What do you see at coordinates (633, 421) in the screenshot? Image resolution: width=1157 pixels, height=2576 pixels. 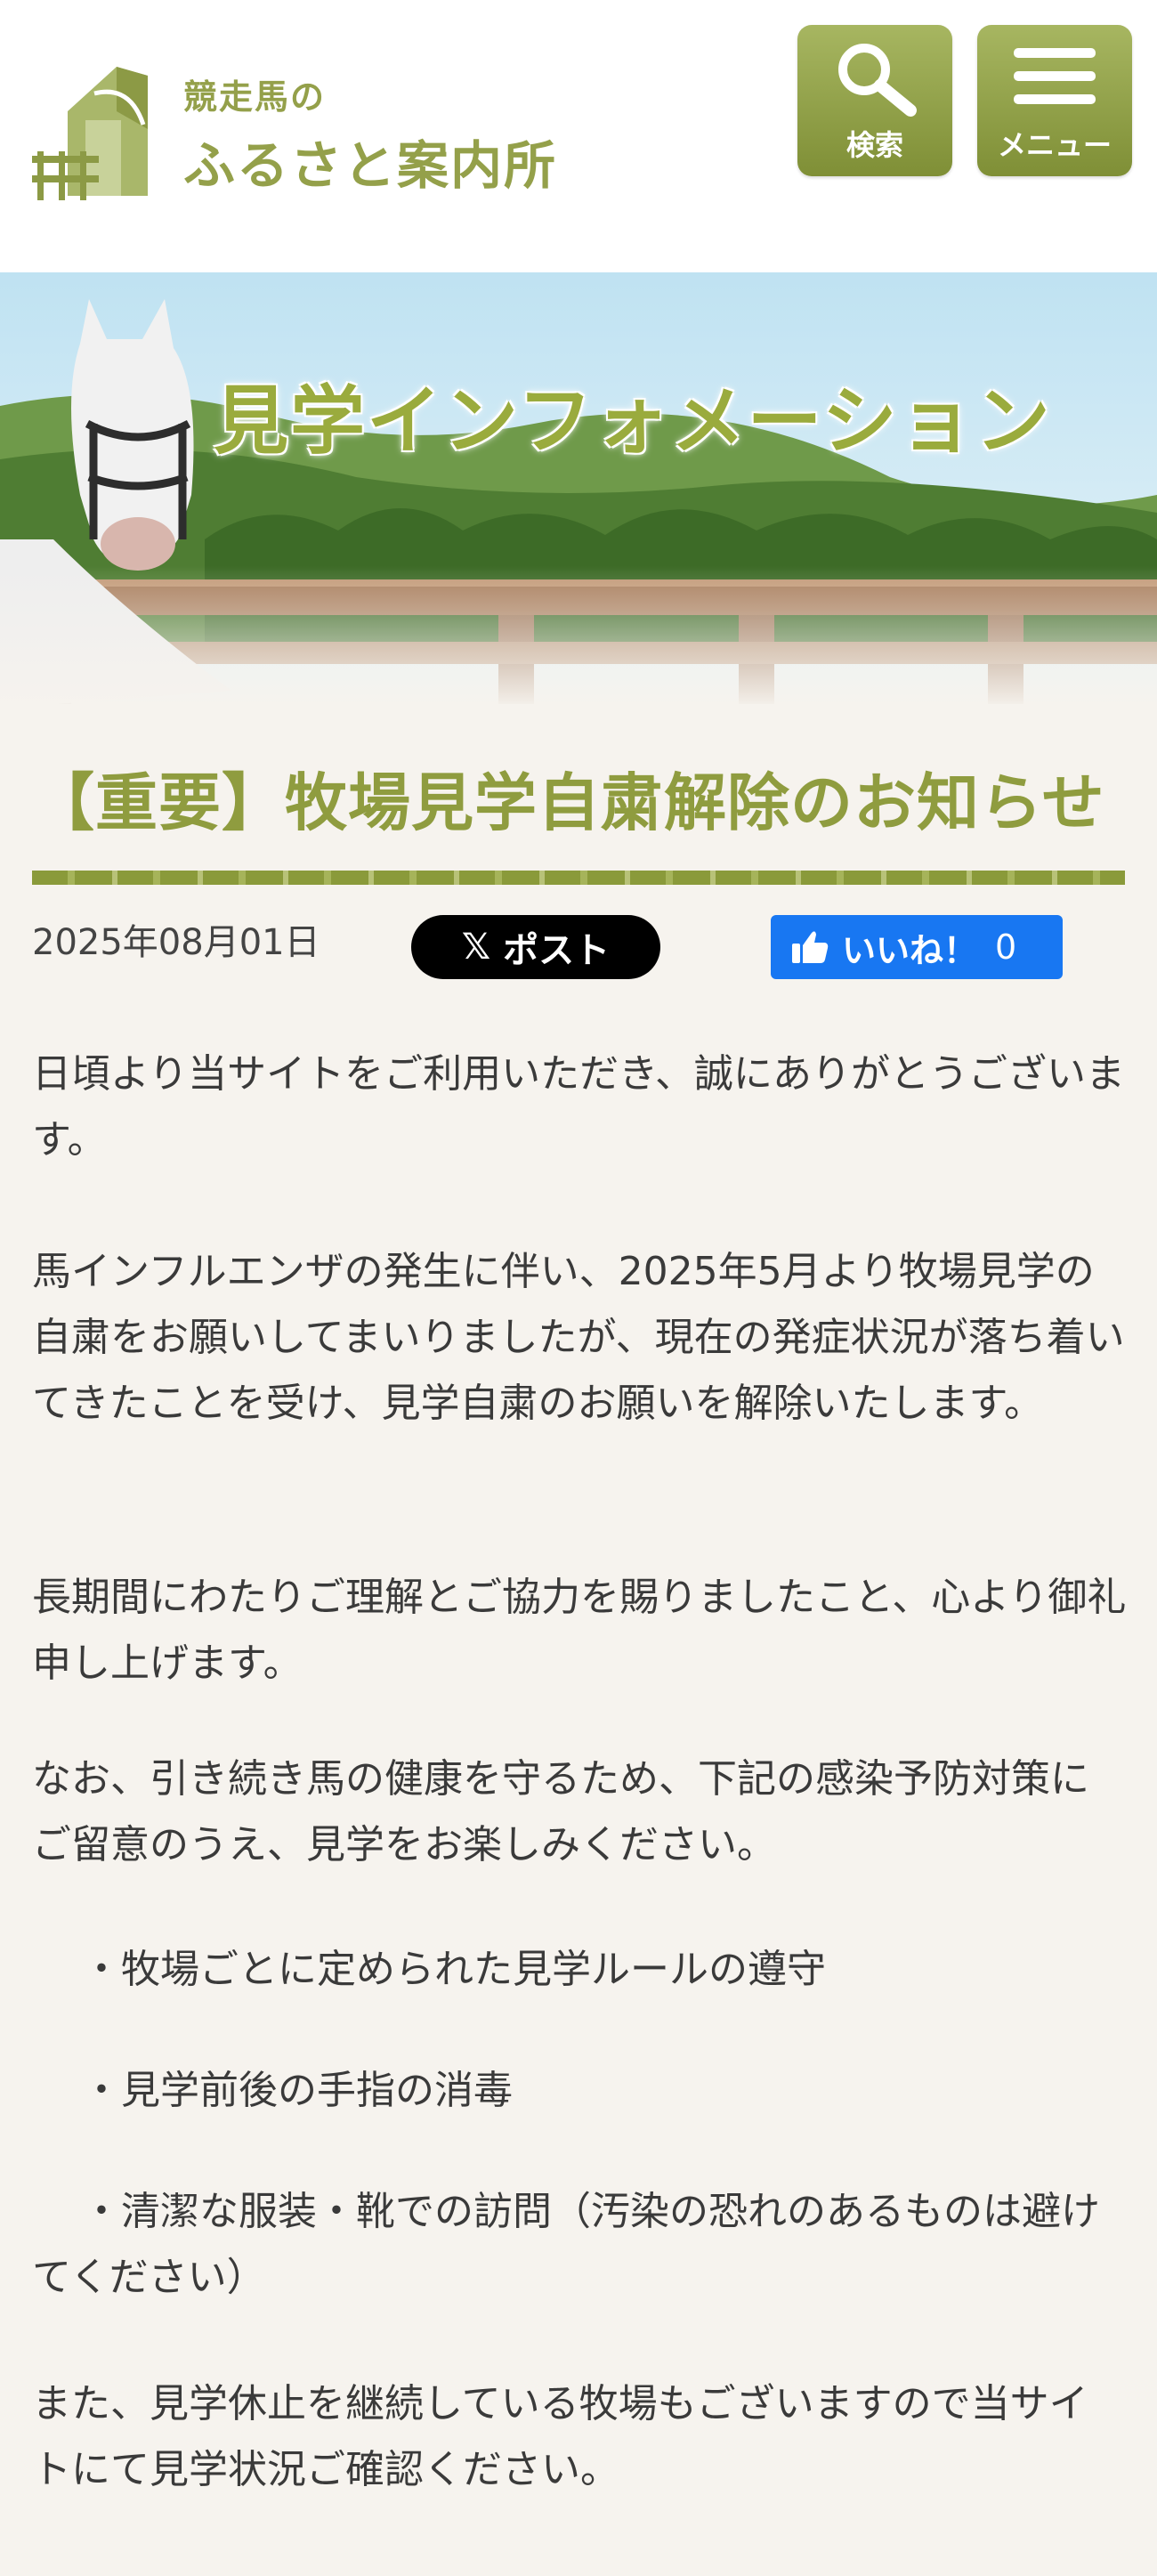 I see `page-heading: 見学インフォメーション` at bounding box center [633, 421].